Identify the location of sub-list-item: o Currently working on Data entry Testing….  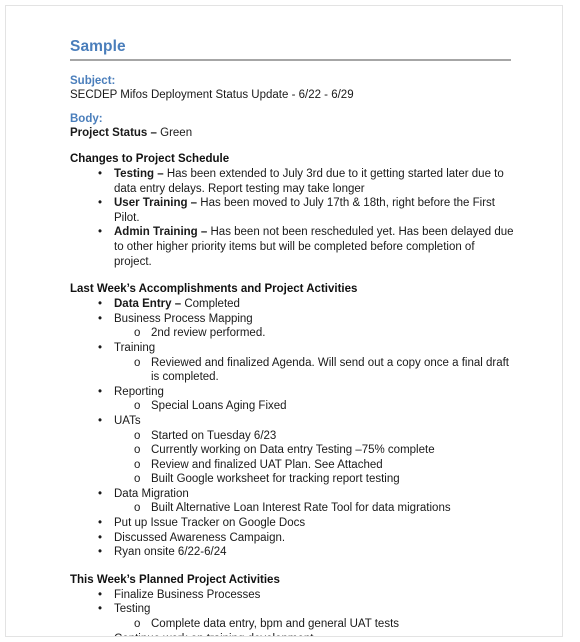
(314, 450).